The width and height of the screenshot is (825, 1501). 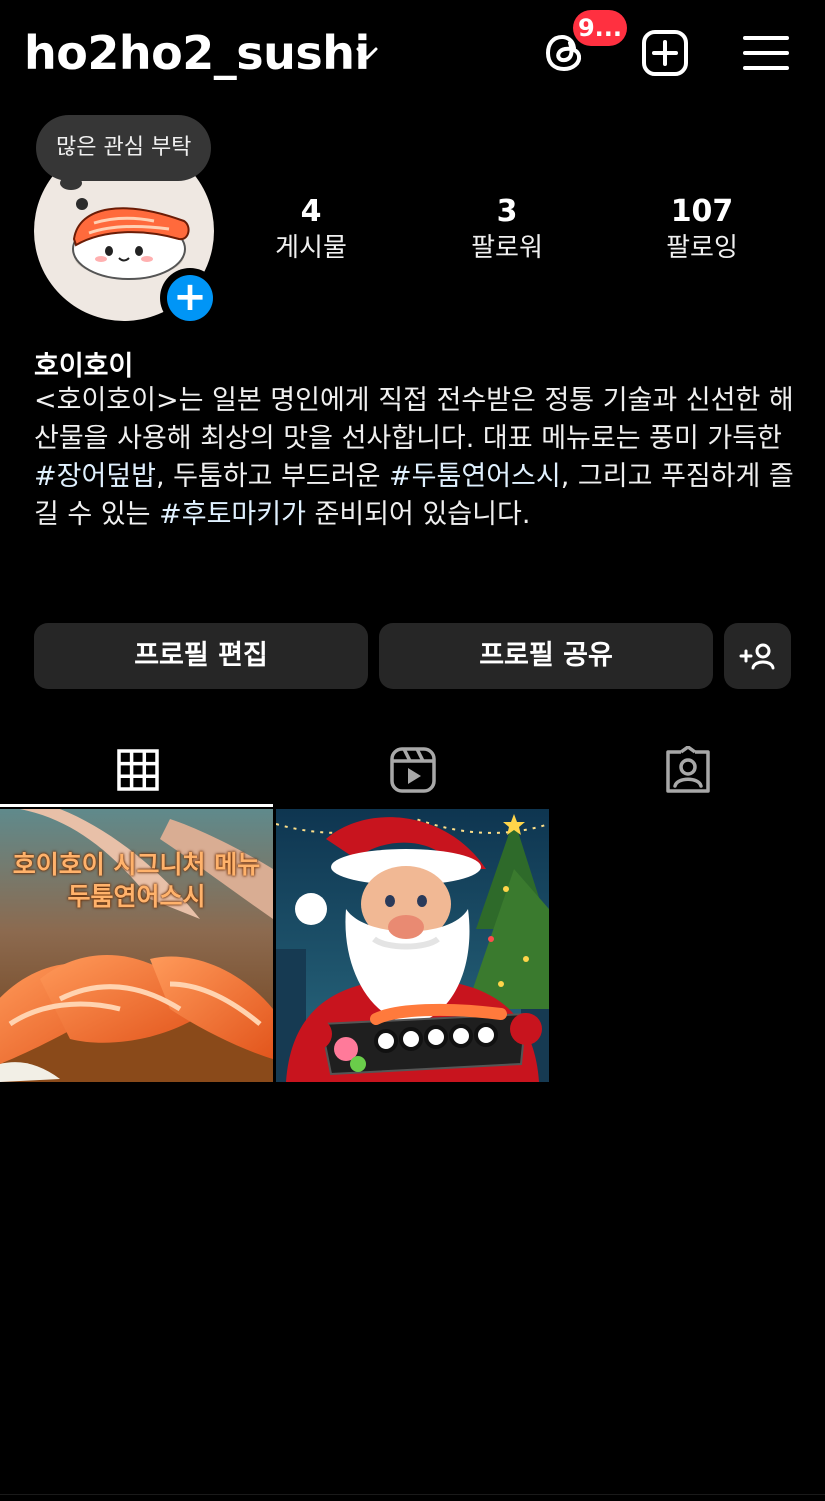 What do you see at coordinates (311, 248) in the screenshot?
I see `stat-posts-label: 게시물` at bounding box center [311, 248].